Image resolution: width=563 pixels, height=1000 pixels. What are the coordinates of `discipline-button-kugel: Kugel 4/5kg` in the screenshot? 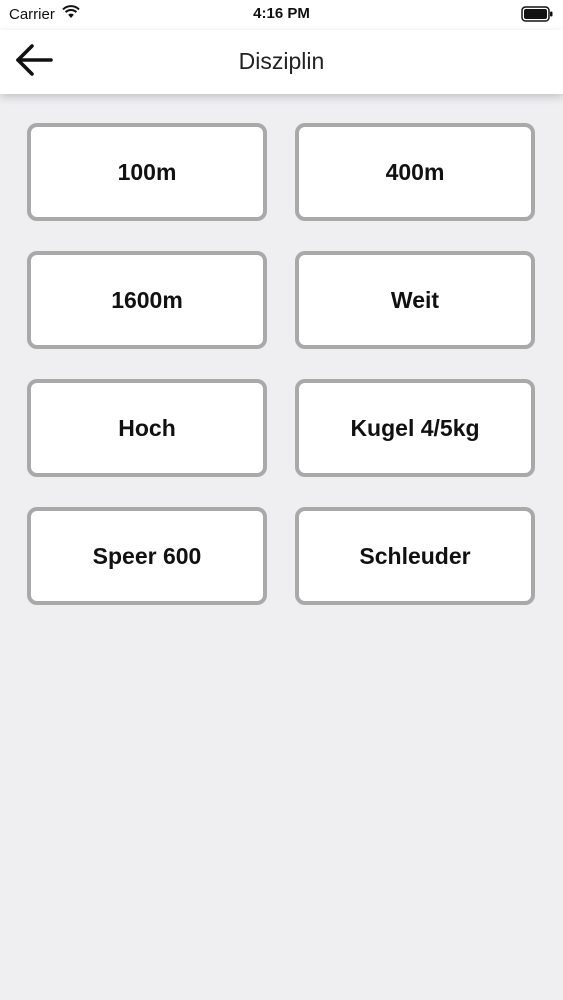 It's located at (415, 428).